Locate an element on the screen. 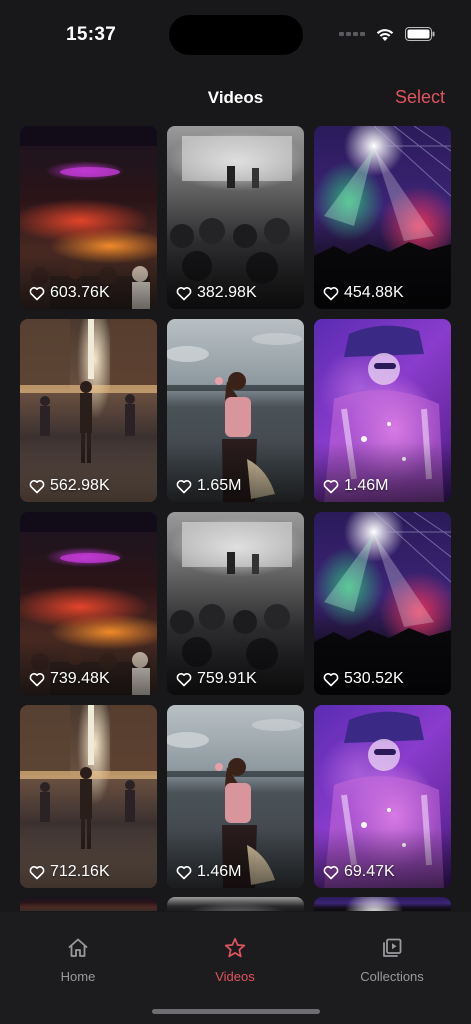  tab-videos-label: Videos is located at coordinates (235, 976).